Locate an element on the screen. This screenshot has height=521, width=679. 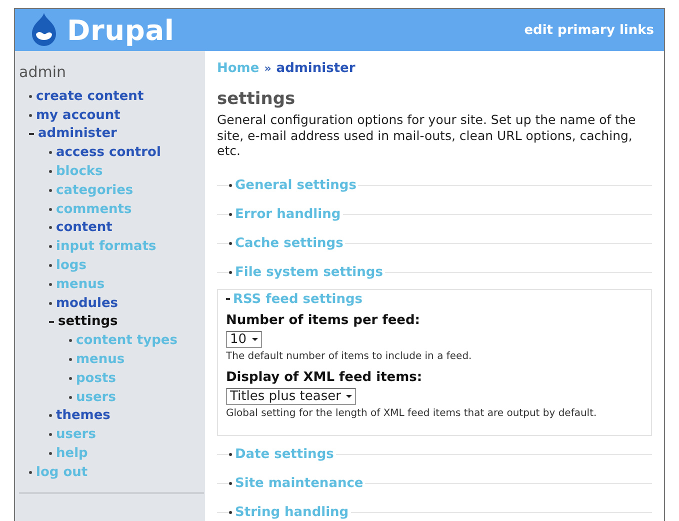
field-label: Display of XML feed items: is located at coordinates (325, 377).